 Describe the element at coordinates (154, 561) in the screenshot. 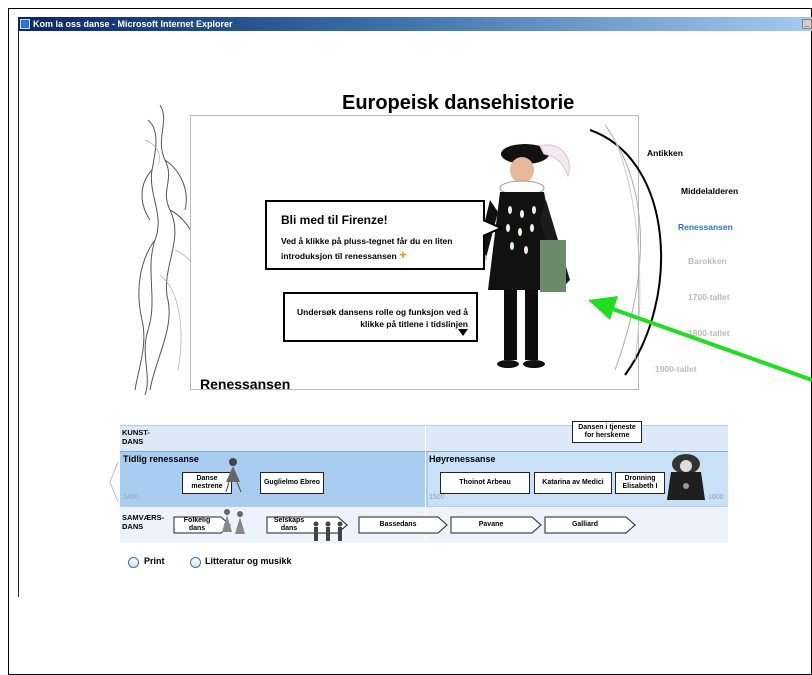

I see `print-label: Print` at that location.